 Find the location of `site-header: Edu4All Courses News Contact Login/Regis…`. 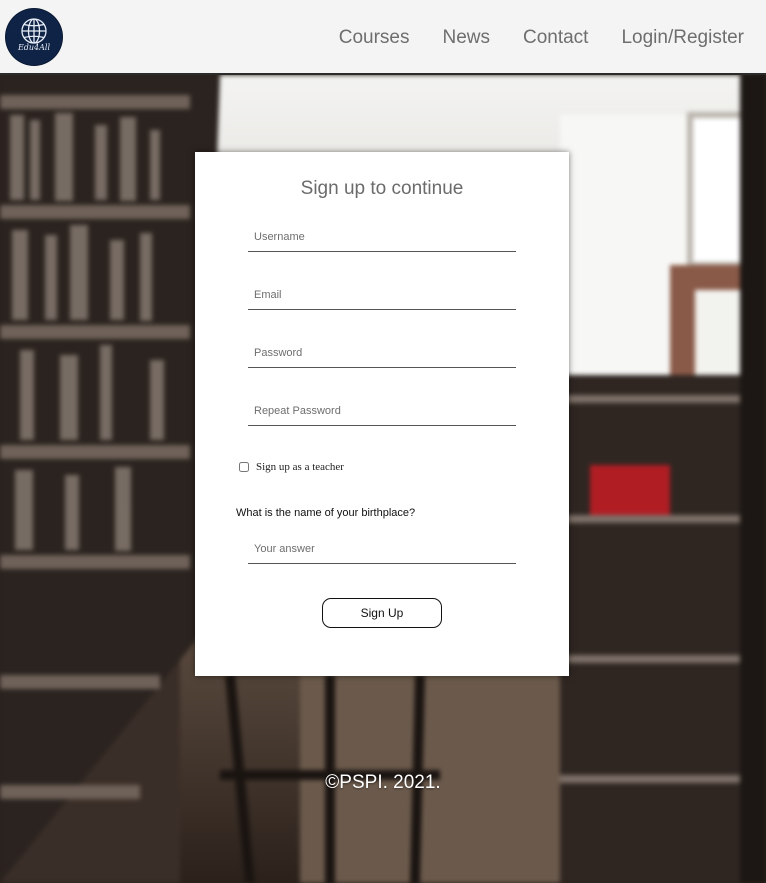

site-header: Edu4All Courses News Contact Login/Regis… is located at coordinates (383, 37).